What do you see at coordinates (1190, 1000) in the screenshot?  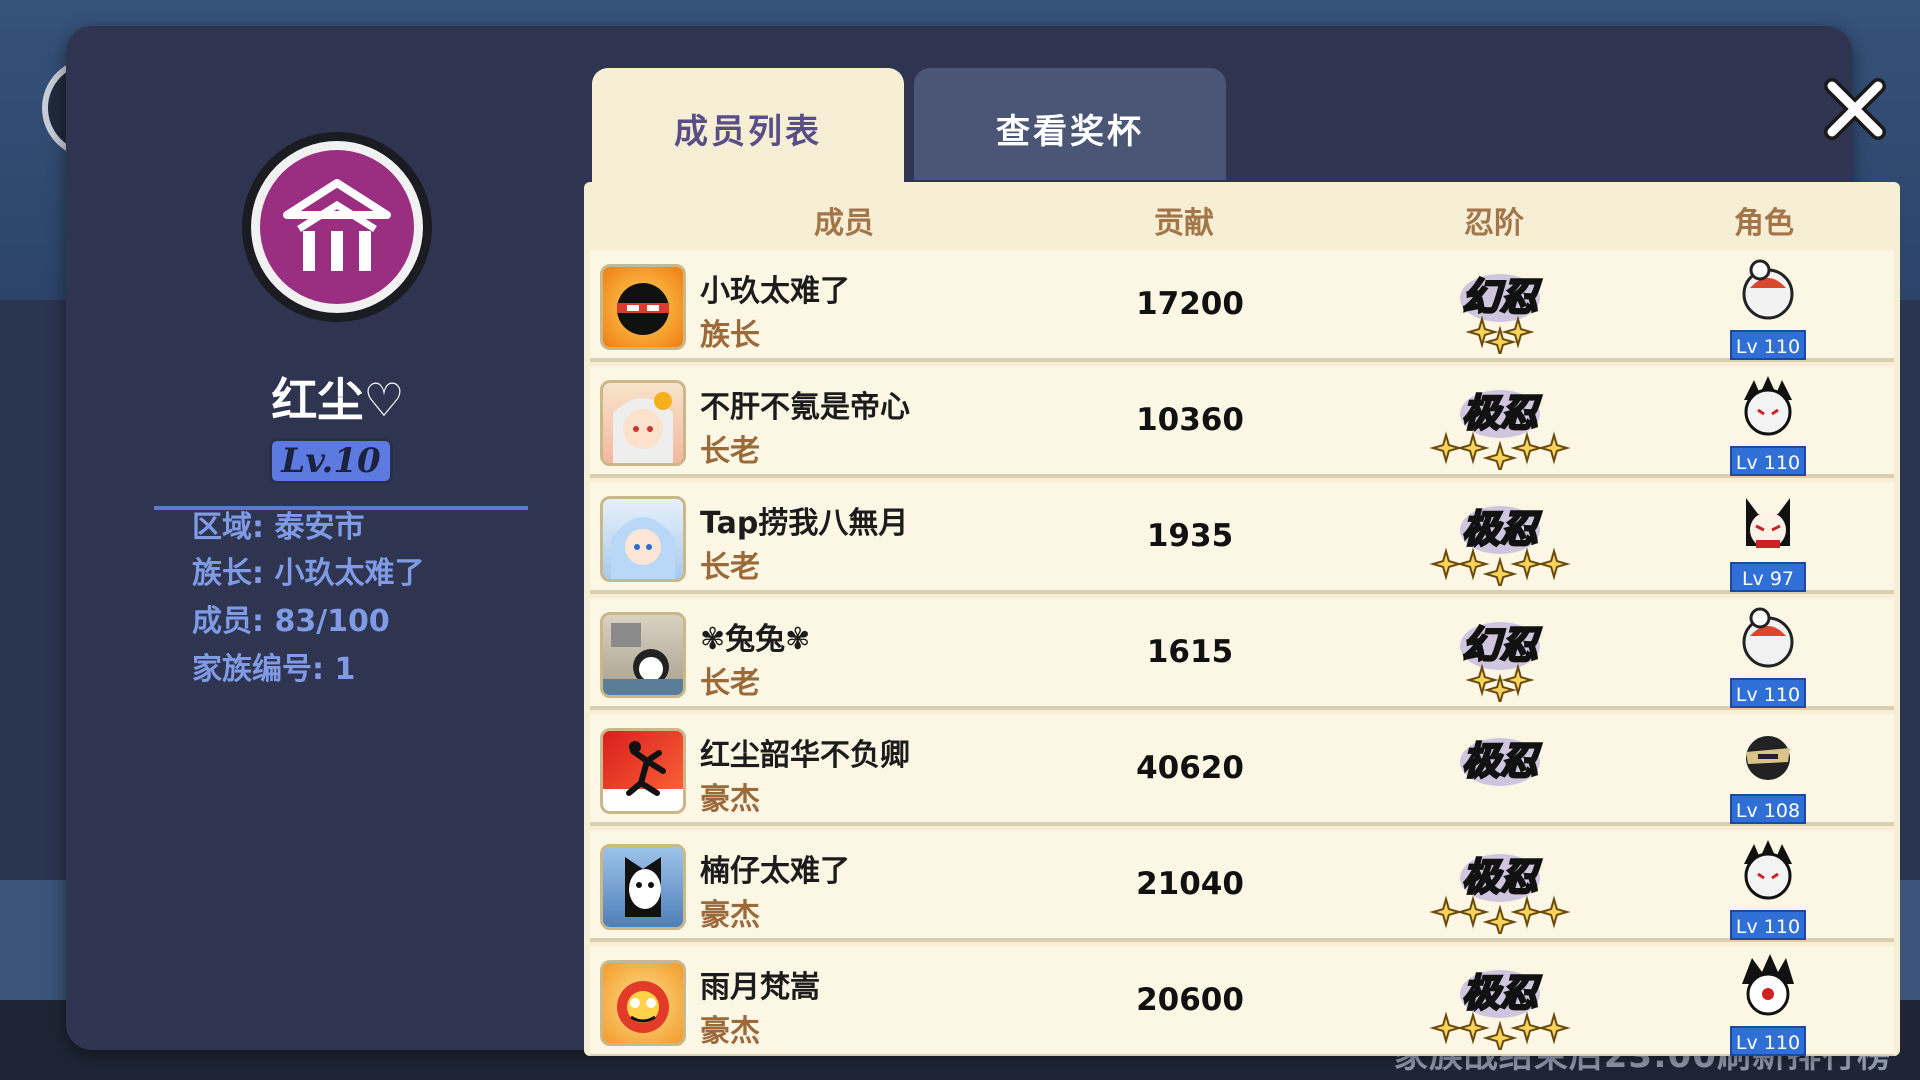 I see `member-contribution: 20600` at bounding box center [1190, 1000].